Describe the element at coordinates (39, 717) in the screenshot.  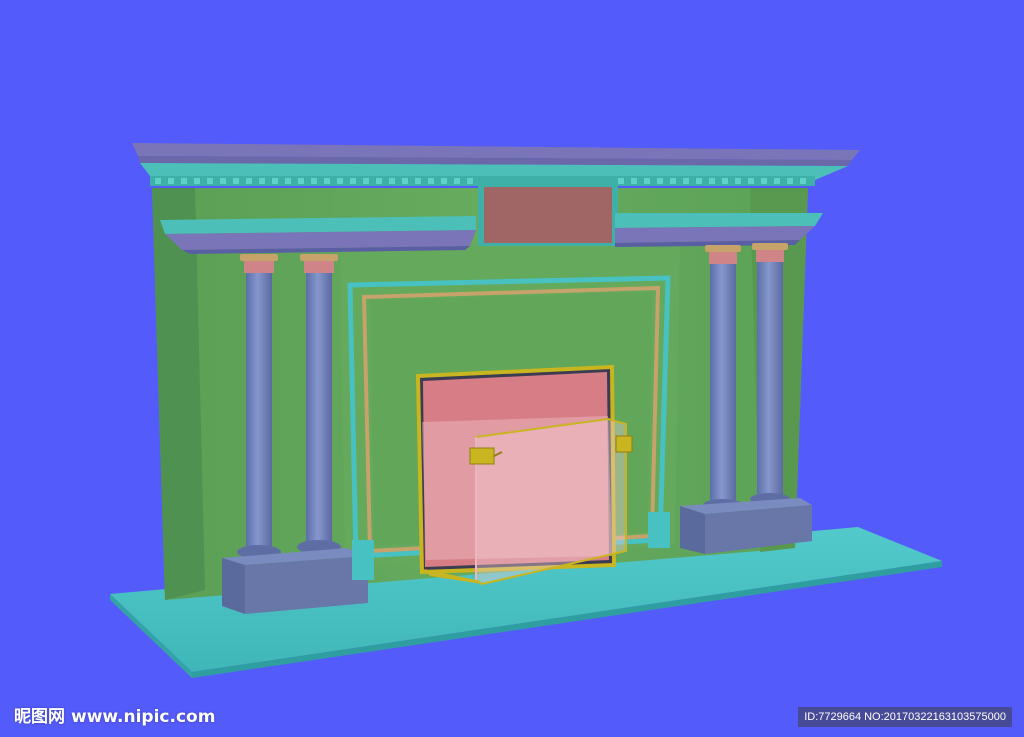
I see `watermark-brand-cn: 昵图网` at that location.